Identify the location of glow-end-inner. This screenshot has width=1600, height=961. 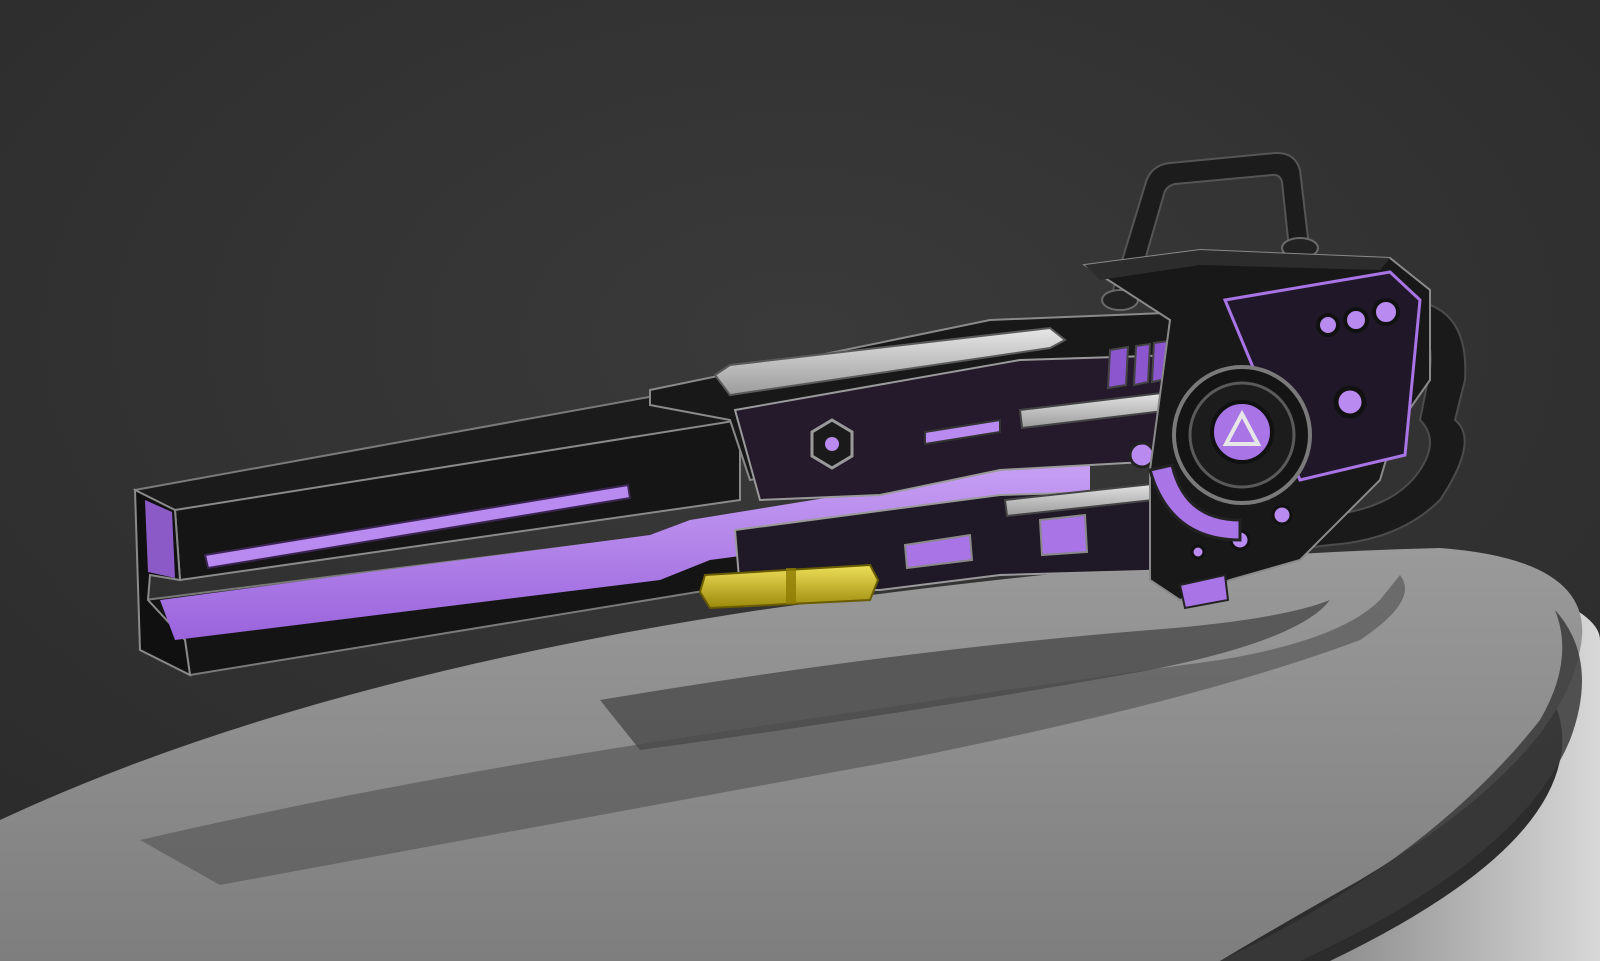
(160, 539).